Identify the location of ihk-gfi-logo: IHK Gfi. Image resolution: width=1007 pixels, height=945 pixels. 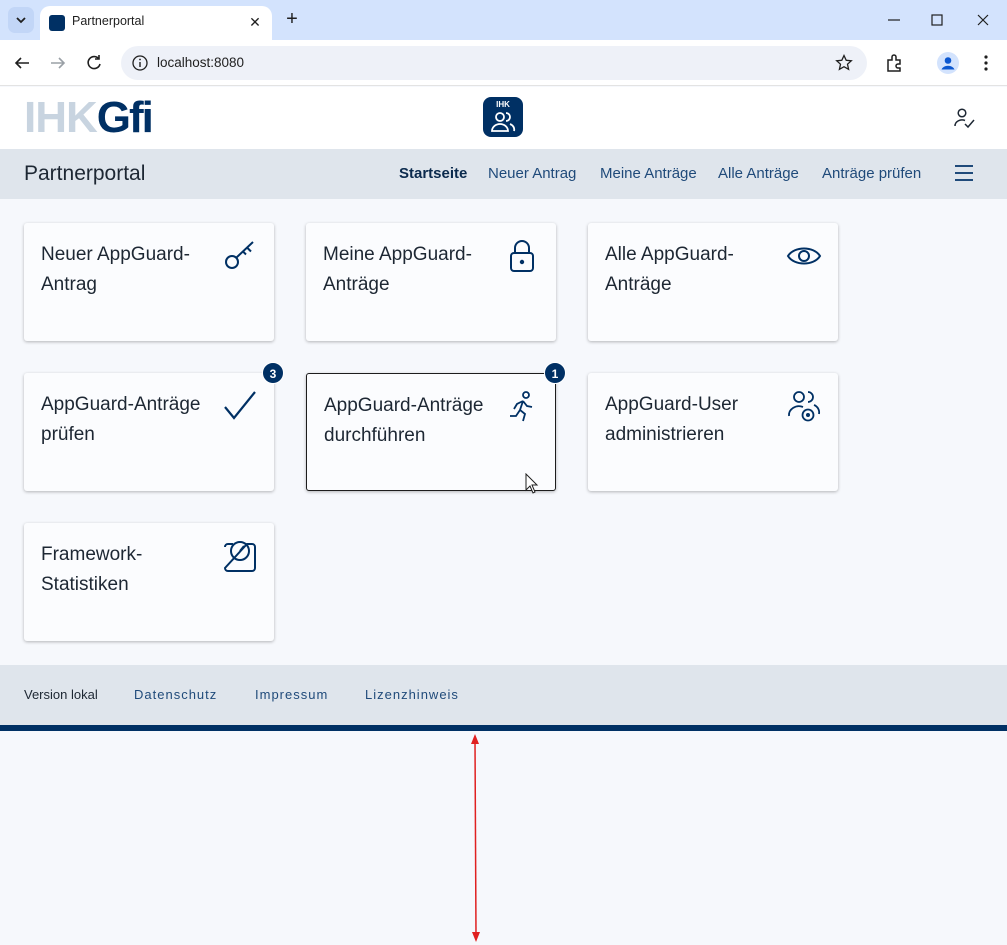
(89, 117).